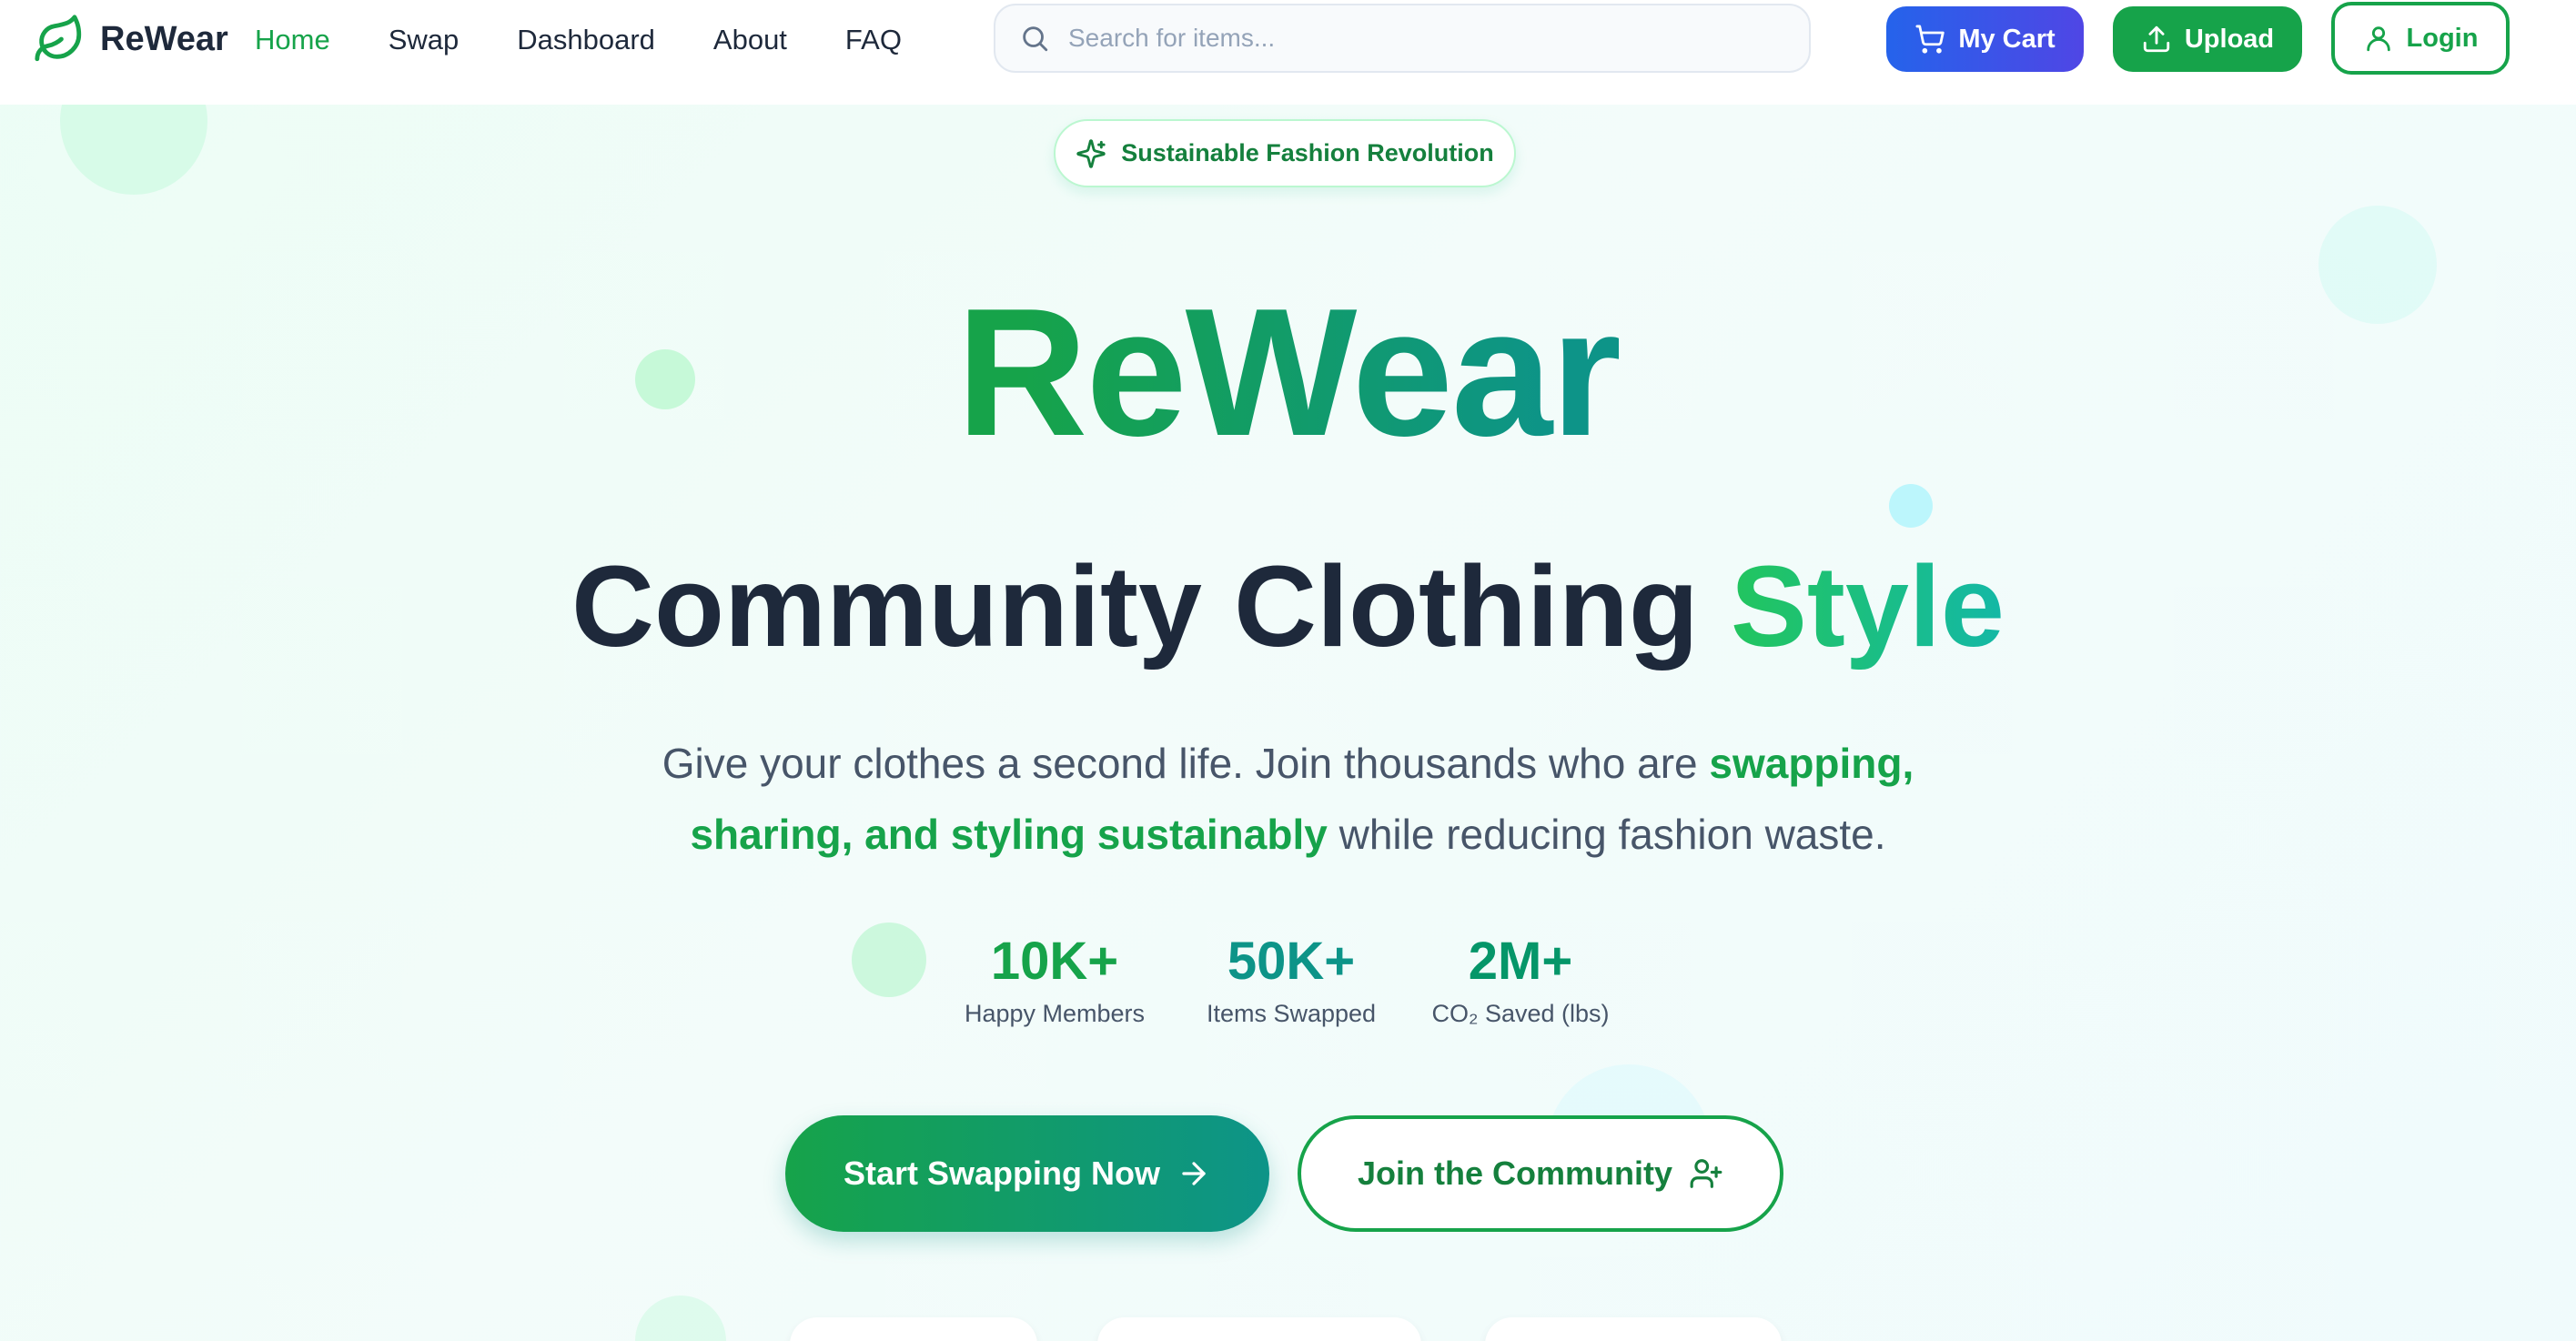  I want to click on my-cart-button: My Cart, so click(1985, 39).